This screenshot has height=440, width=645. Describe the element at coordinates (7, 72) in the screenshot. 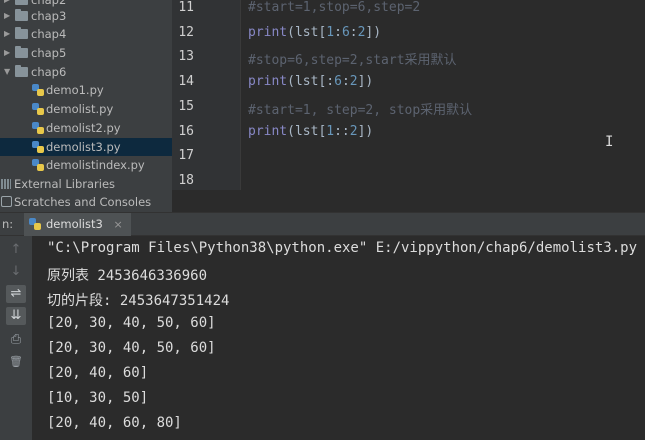

I see `collapse-arrow-icon: ▼` at that location.